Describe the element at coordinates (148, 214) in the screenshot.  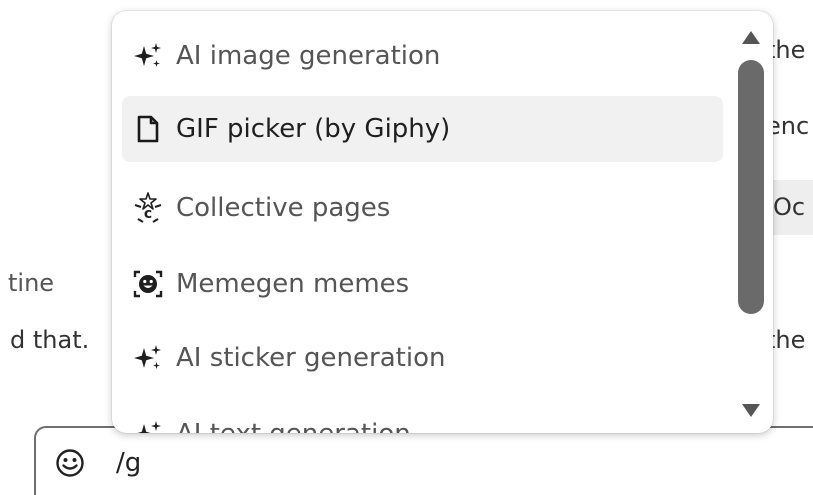
I see `svg-text: c` at that location.